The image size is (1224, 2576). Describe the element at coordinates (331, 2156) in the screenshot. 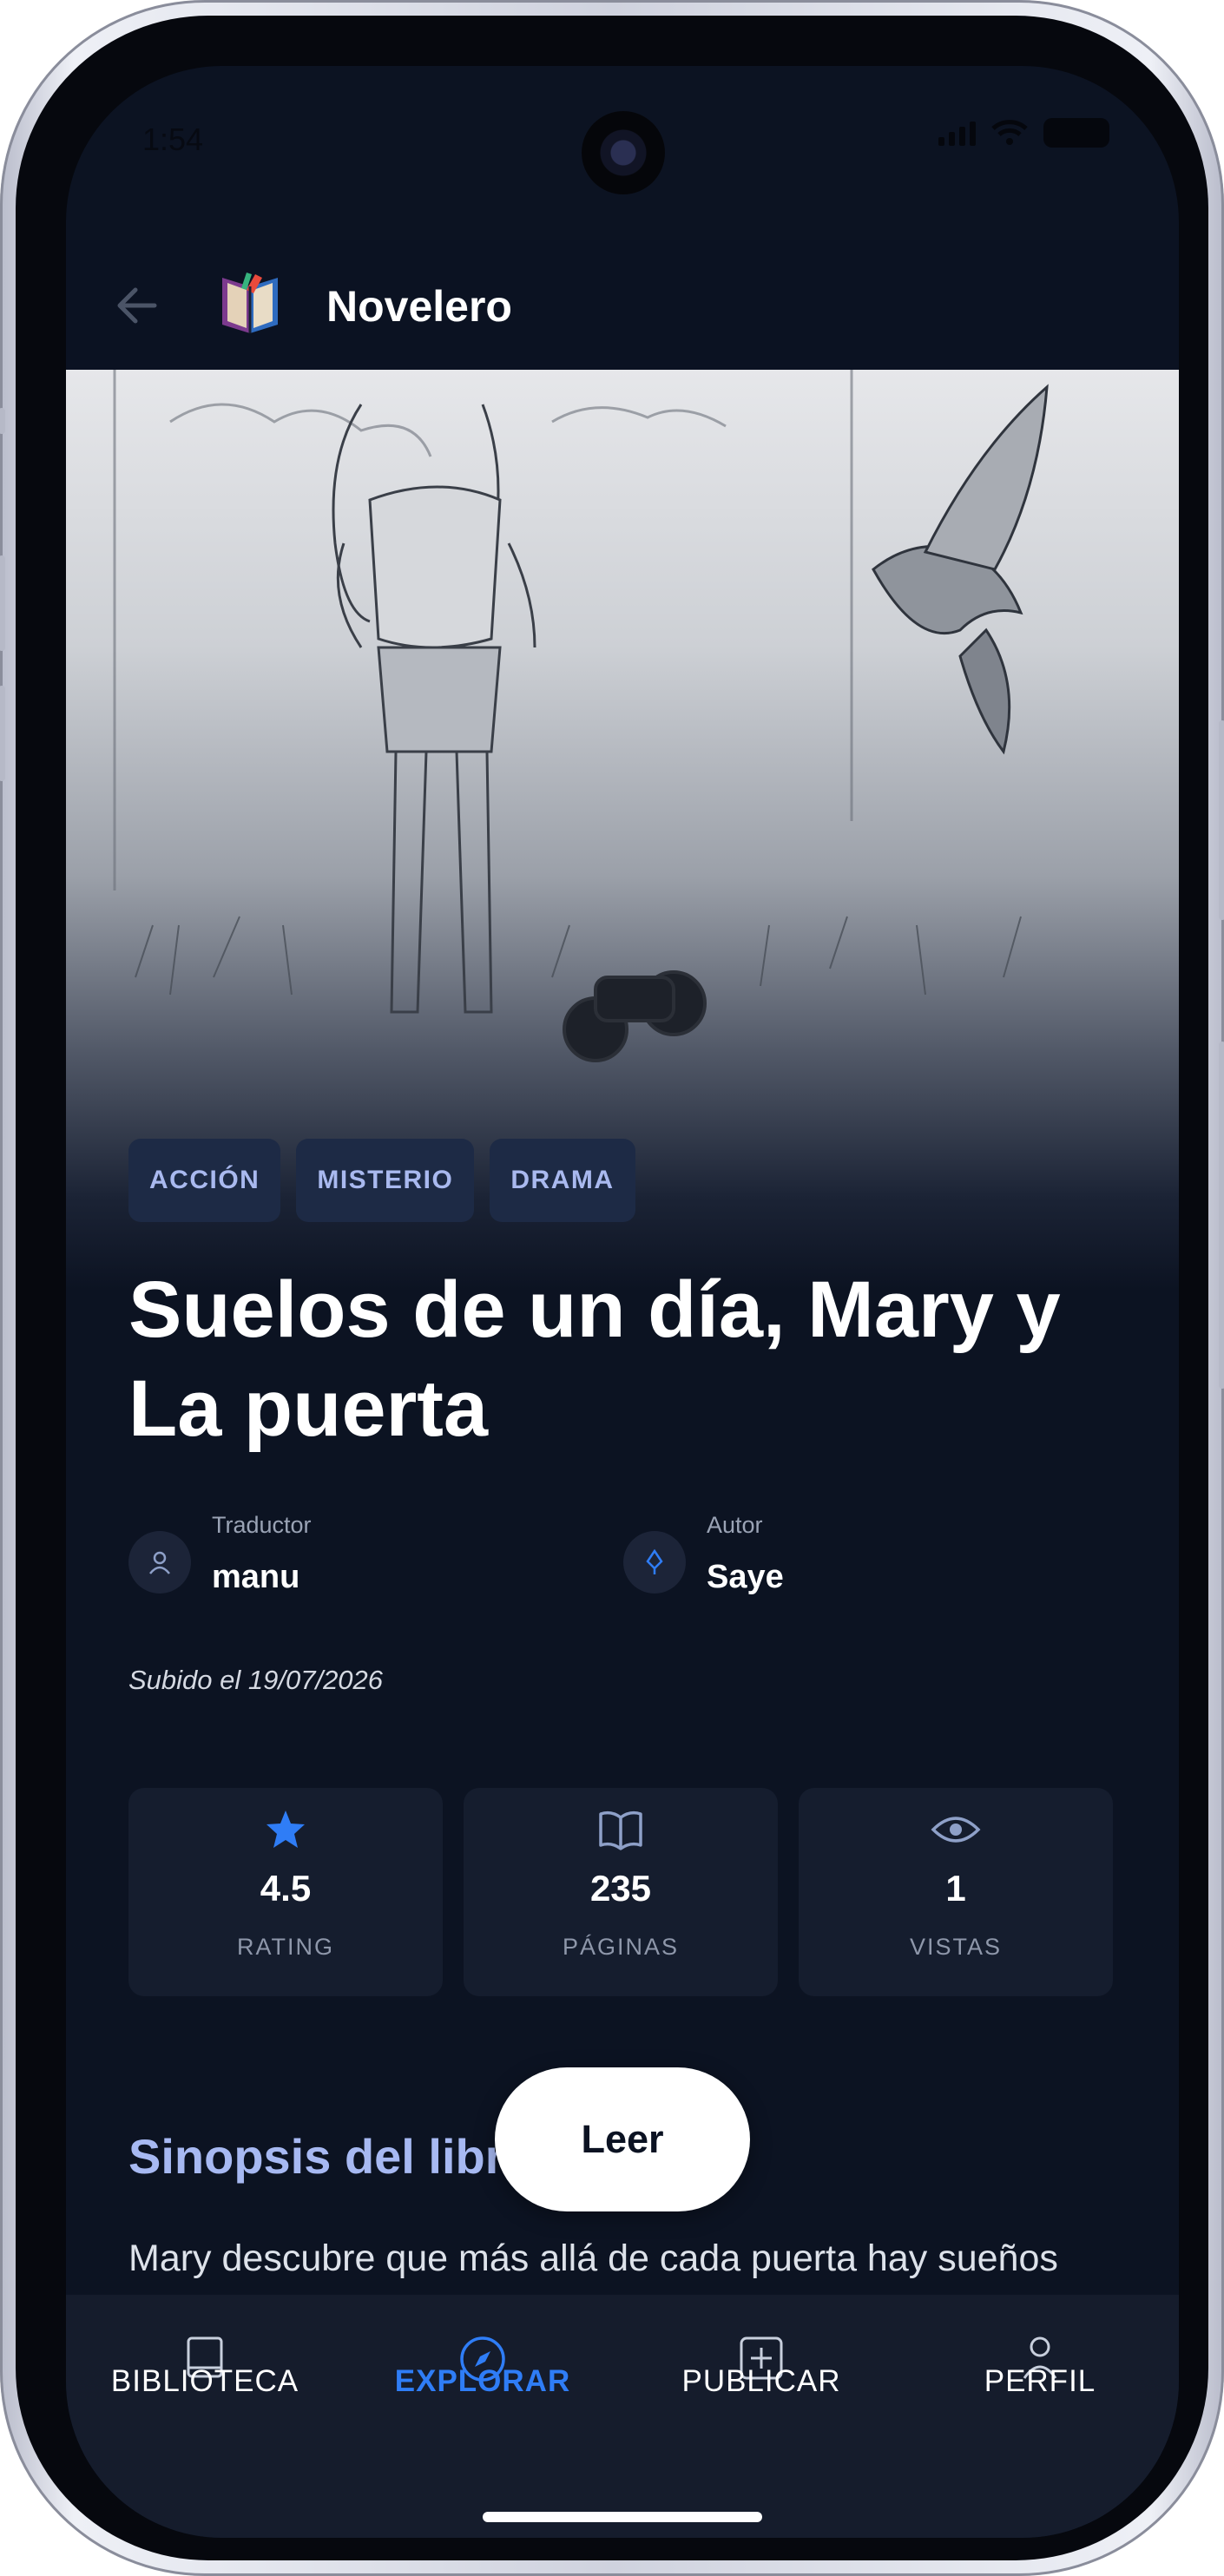

I see `synopsis-title: Sinopsis del libro` at that location.